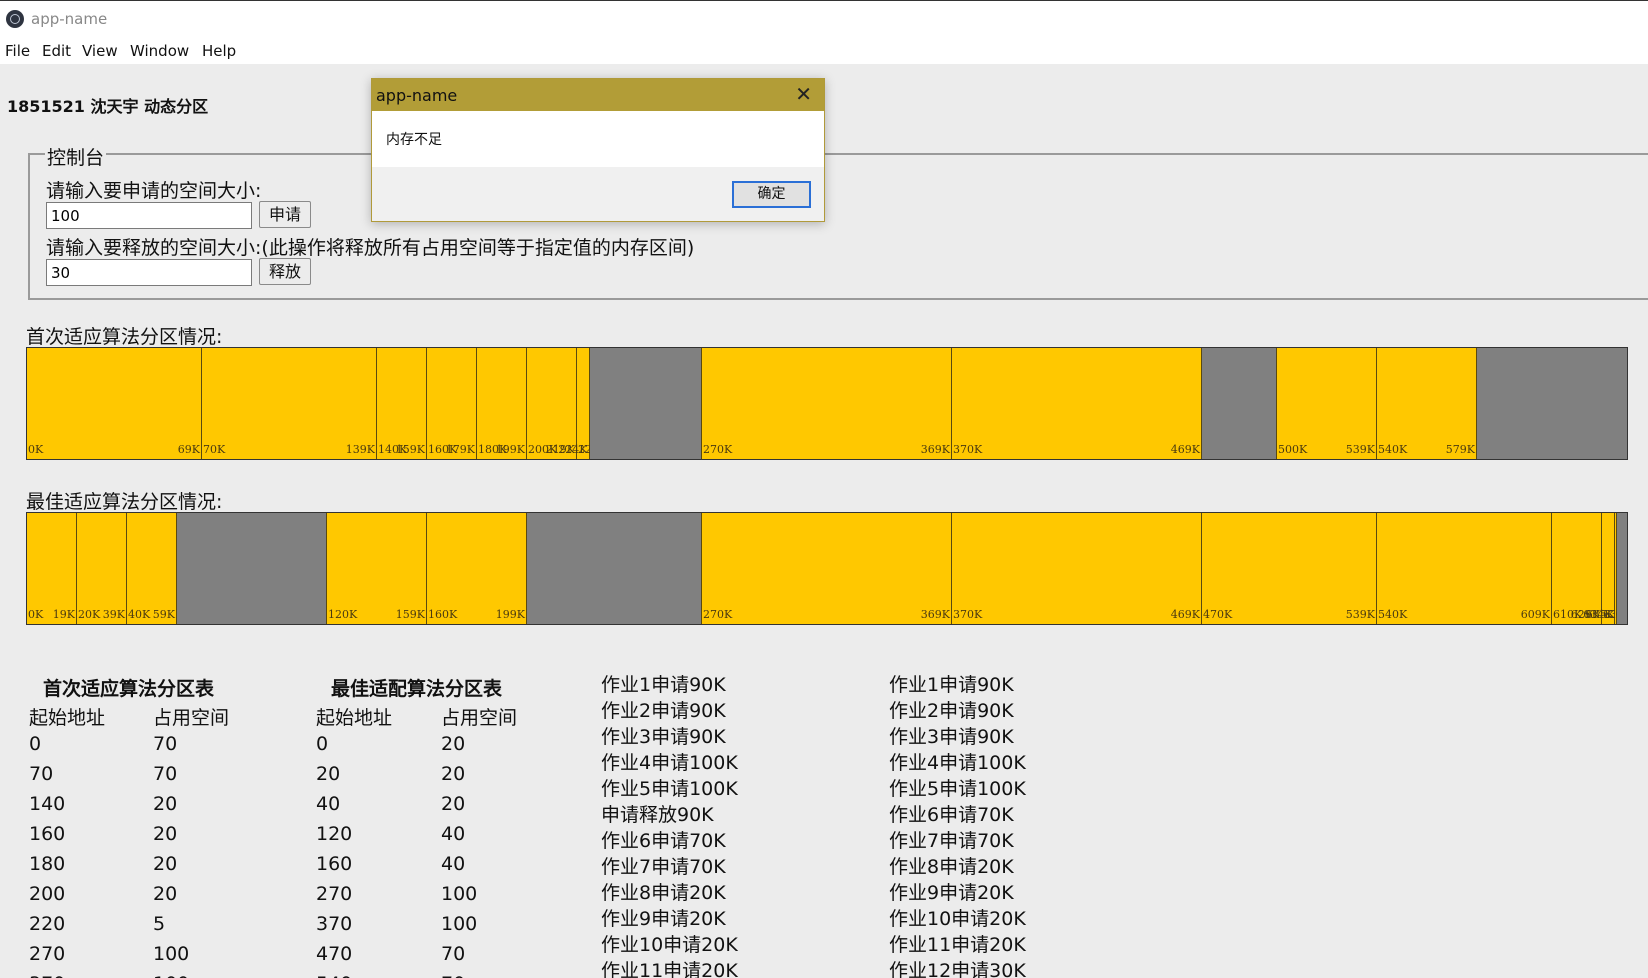 The height and width of the screenshot is (978, 1648). I want to click on menu-view: View, so click(100, 51).